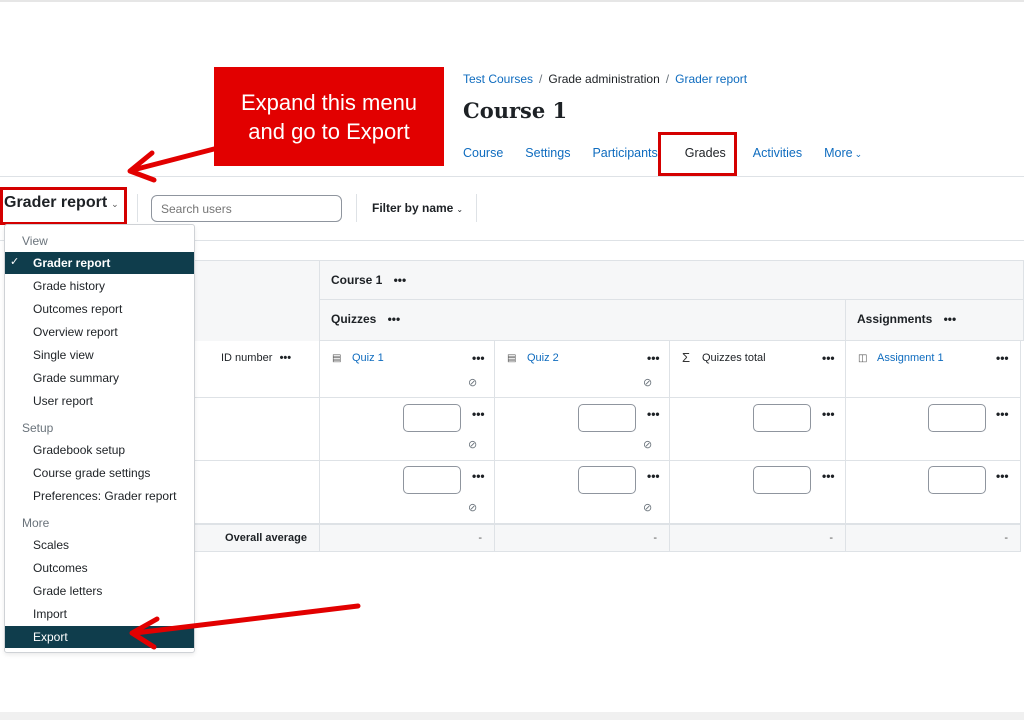 The width and height of the screenshot is (1024, 720). What do you see at coordinates (266, 538) in the screenshot?
I see `overall-average-label: Overall average` at bounding box center [266, 538].